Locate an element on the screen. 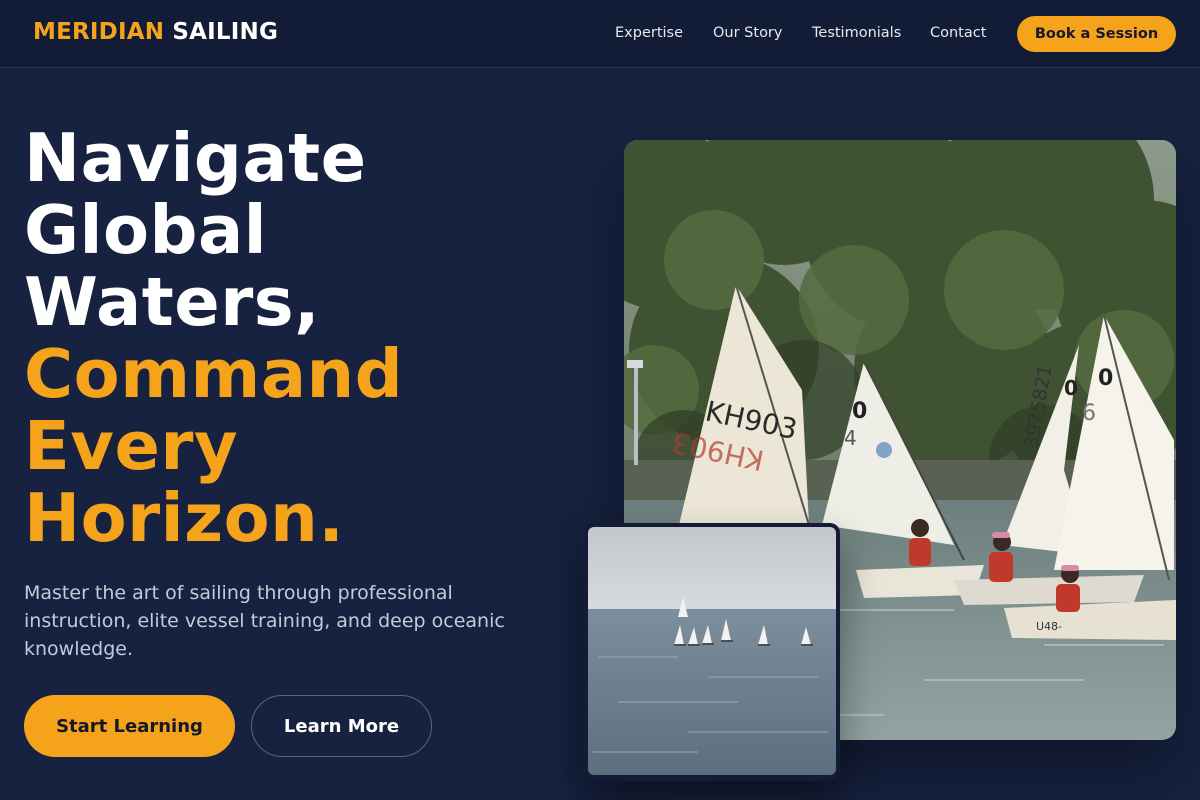  svg-text: 6 is located at coordinates (1089, 413).